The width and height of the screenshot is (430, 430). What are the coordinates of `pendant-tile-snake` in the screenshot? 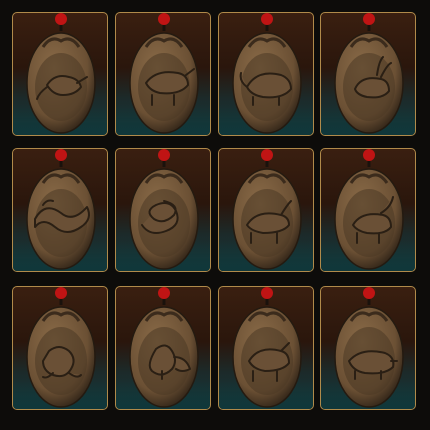 It's located at (163, 210).